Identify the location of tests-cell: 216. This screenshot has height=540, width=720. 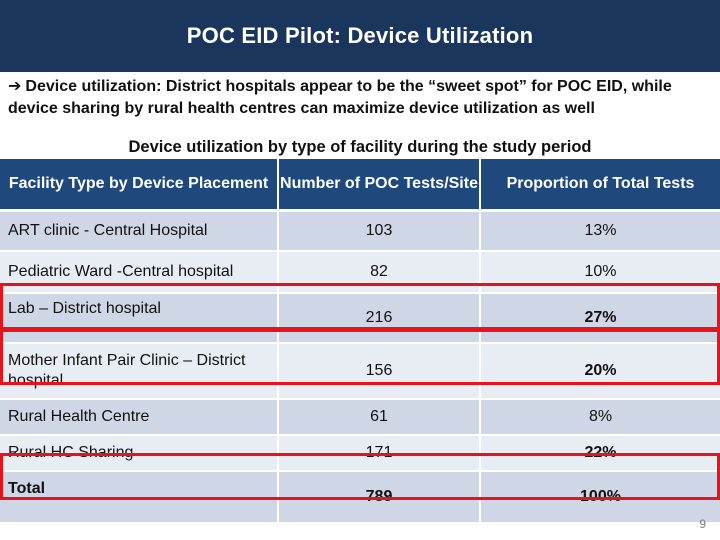
(379, 318).